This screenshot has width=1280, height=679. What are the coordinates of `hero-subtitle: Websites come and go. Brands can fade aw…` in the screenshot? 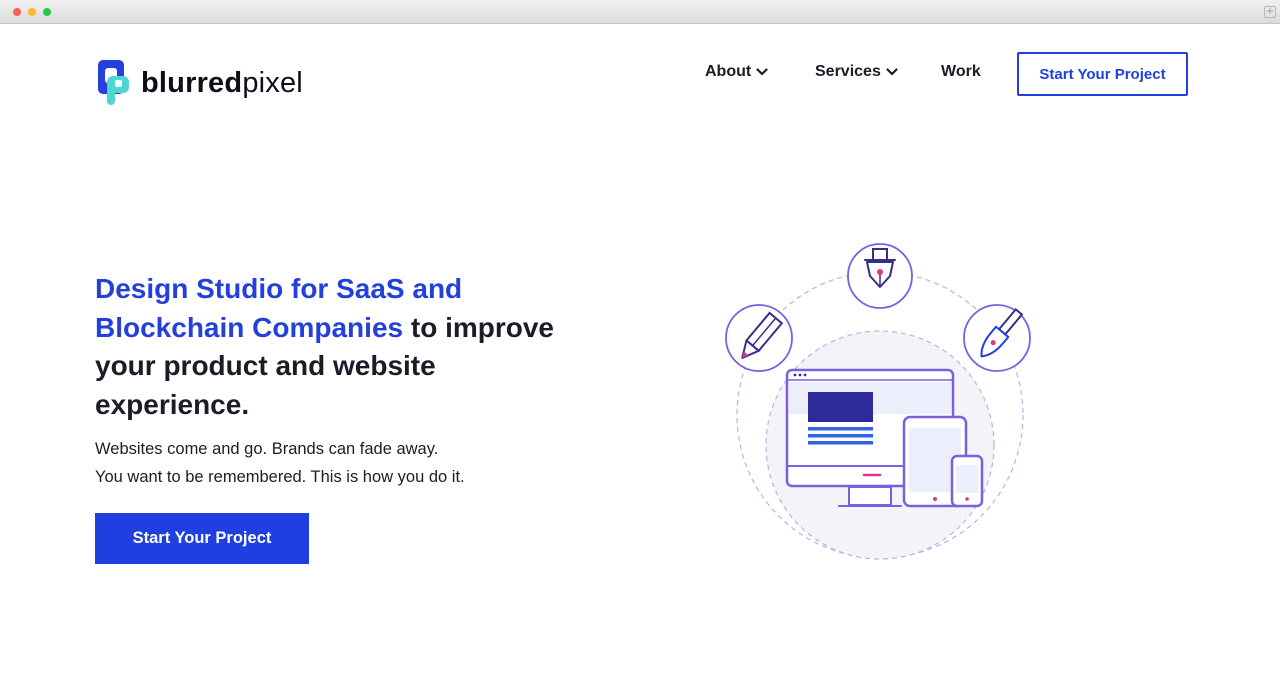 It's located at (280, 463).